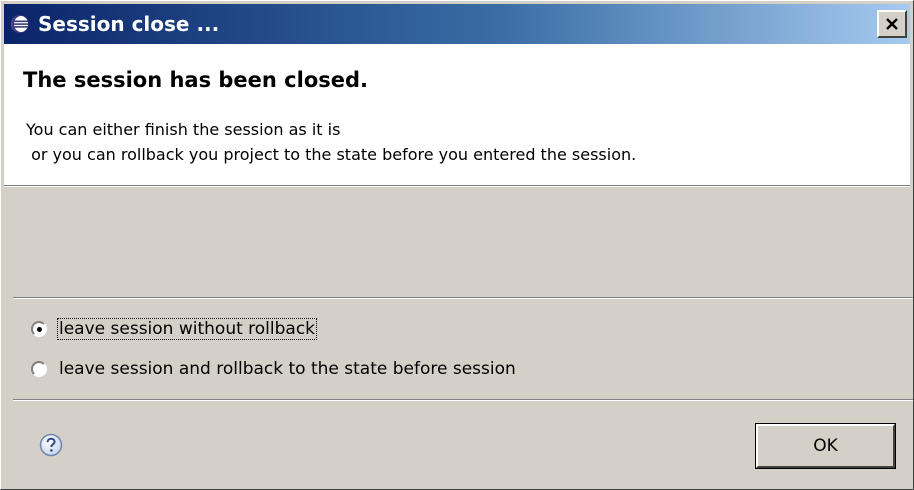  I want to click on eclipse-icon, so click(20, 24).